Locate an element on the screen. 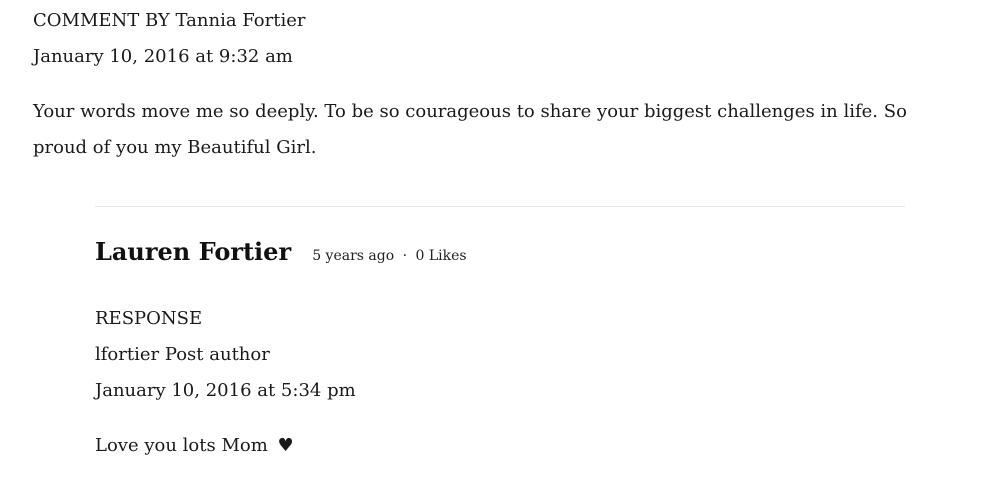 This screenshot has height=503, width=1000. comment-heading: COMMENT BY Tannia Fortier is located at coordinates (169, 21).